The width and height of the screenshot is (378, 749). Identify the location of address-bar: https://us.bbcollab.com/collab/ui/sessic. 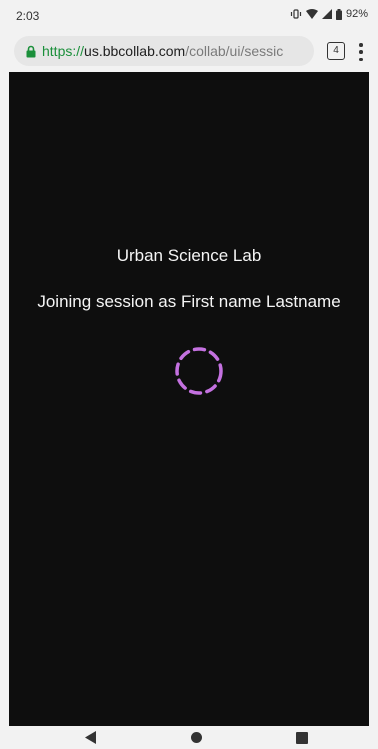
(164, 51).